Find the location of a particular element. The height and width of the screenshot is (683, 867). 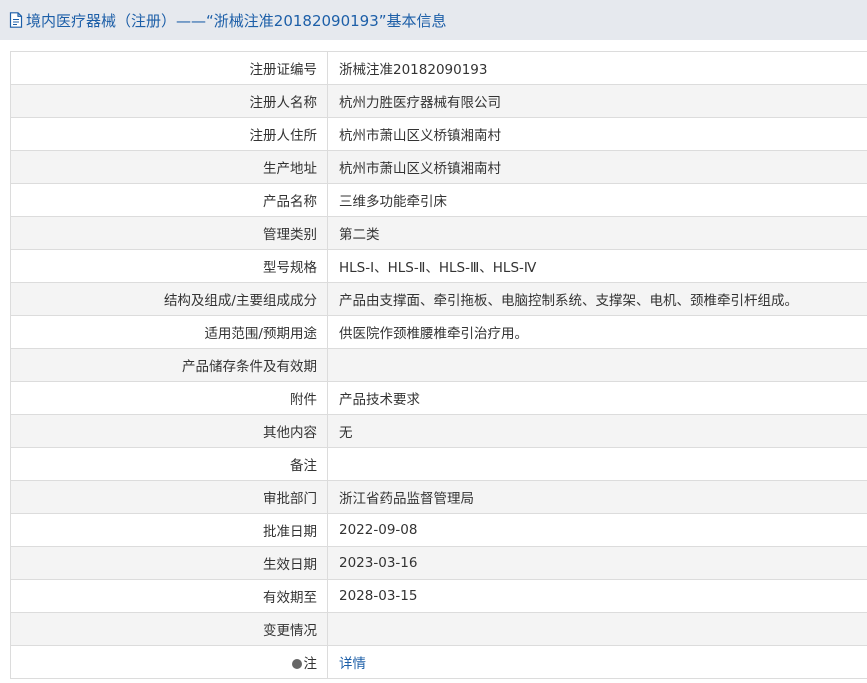

table-row: 管理类别 第二类 is located at coordinates (438, 233).